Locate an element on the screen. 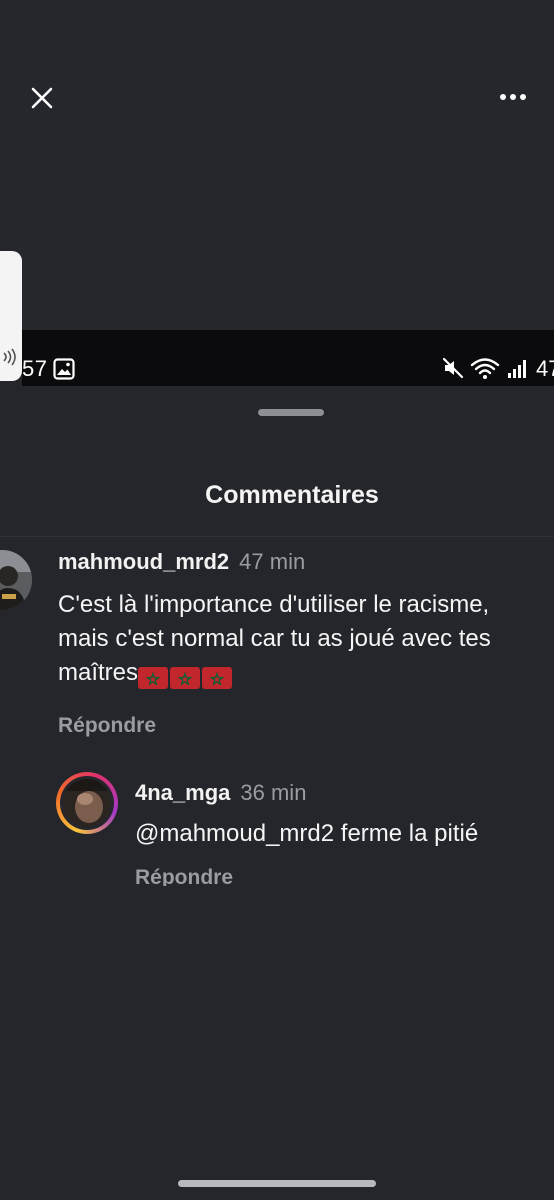 This screenshot has height=1200, width=554. side-card is located at coordinates (11, 316).